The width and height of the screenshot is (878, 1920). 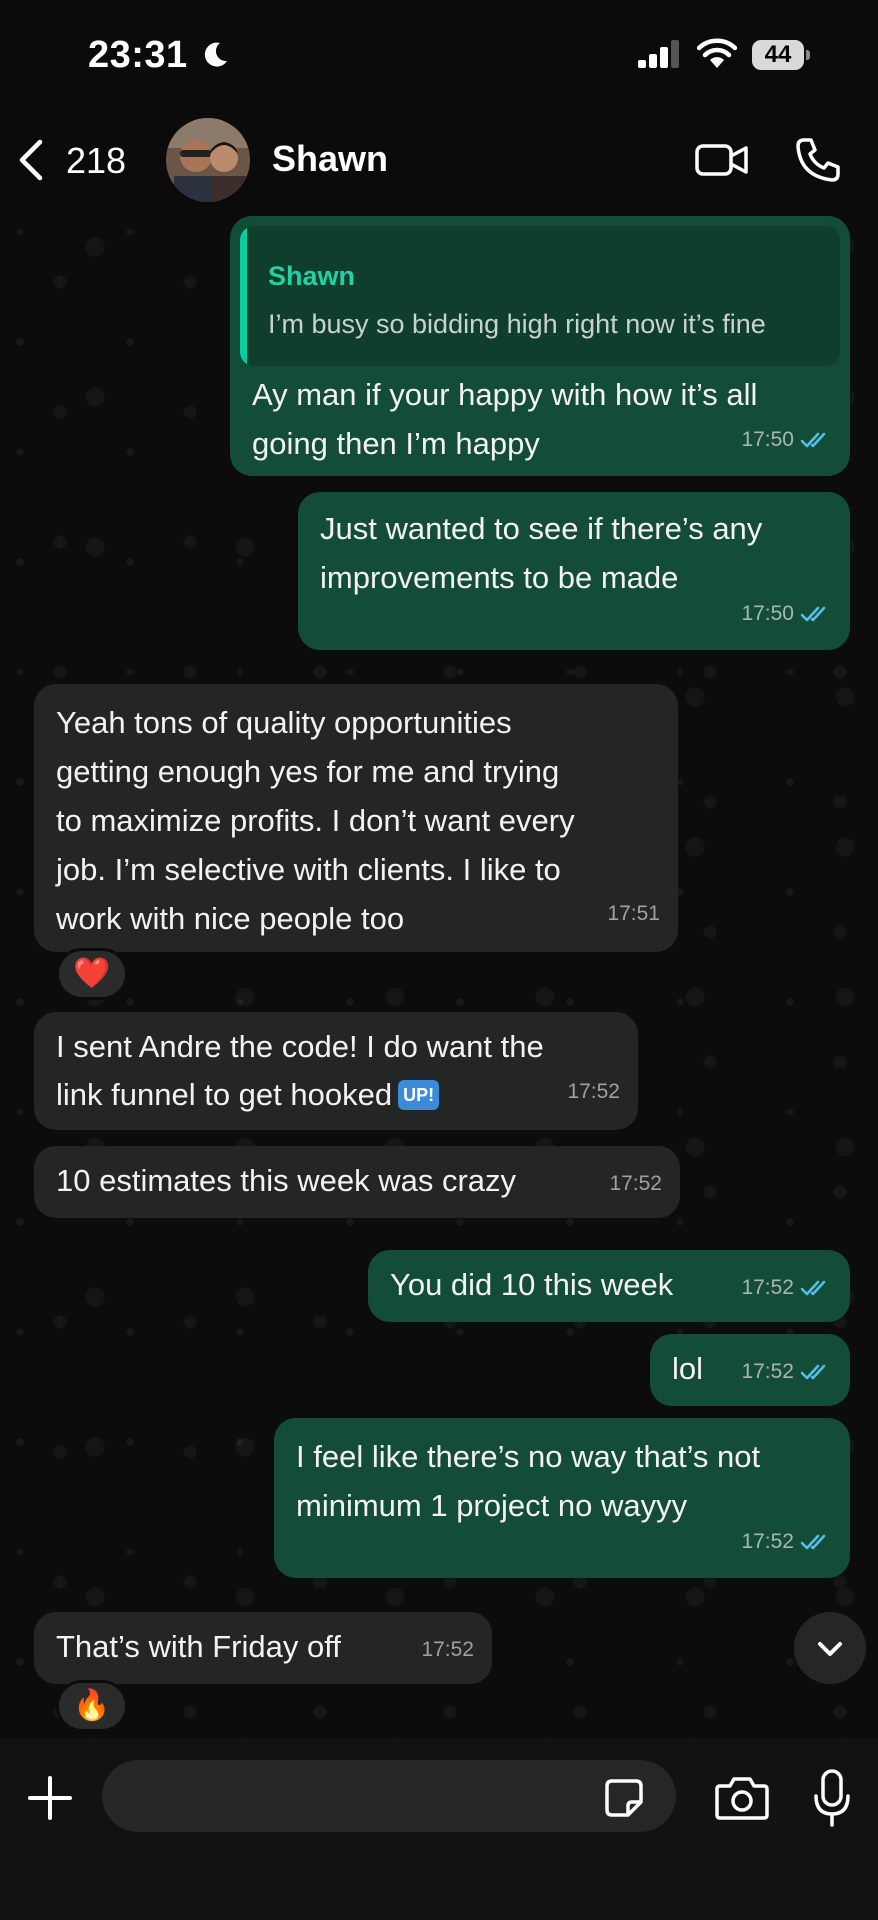 What do you see at coordinates (389, 1796) in the screenshot?
I see `message-input` at bounding box center [389, 1796].